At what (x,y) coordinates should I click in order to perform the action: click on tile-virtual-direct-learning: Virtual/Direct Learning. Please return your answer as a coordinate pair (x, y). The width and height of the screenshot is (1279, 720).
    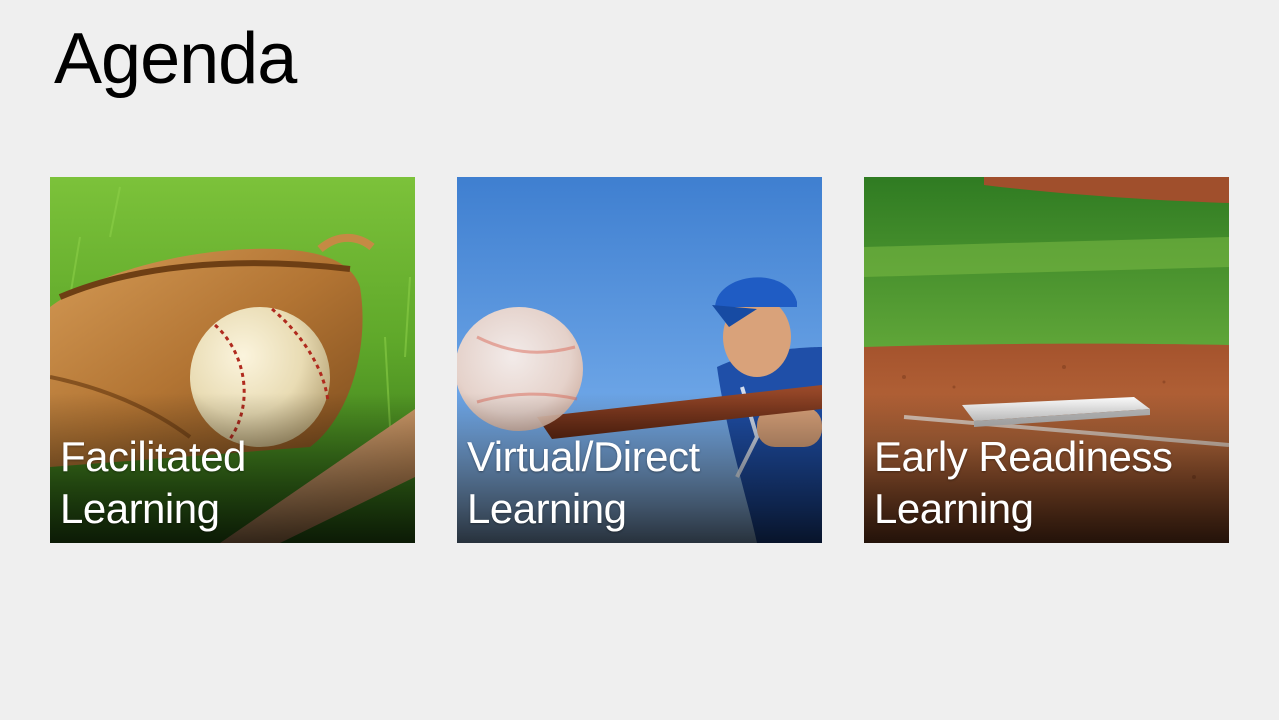
    Looking at the image, I should click on (639, 360).